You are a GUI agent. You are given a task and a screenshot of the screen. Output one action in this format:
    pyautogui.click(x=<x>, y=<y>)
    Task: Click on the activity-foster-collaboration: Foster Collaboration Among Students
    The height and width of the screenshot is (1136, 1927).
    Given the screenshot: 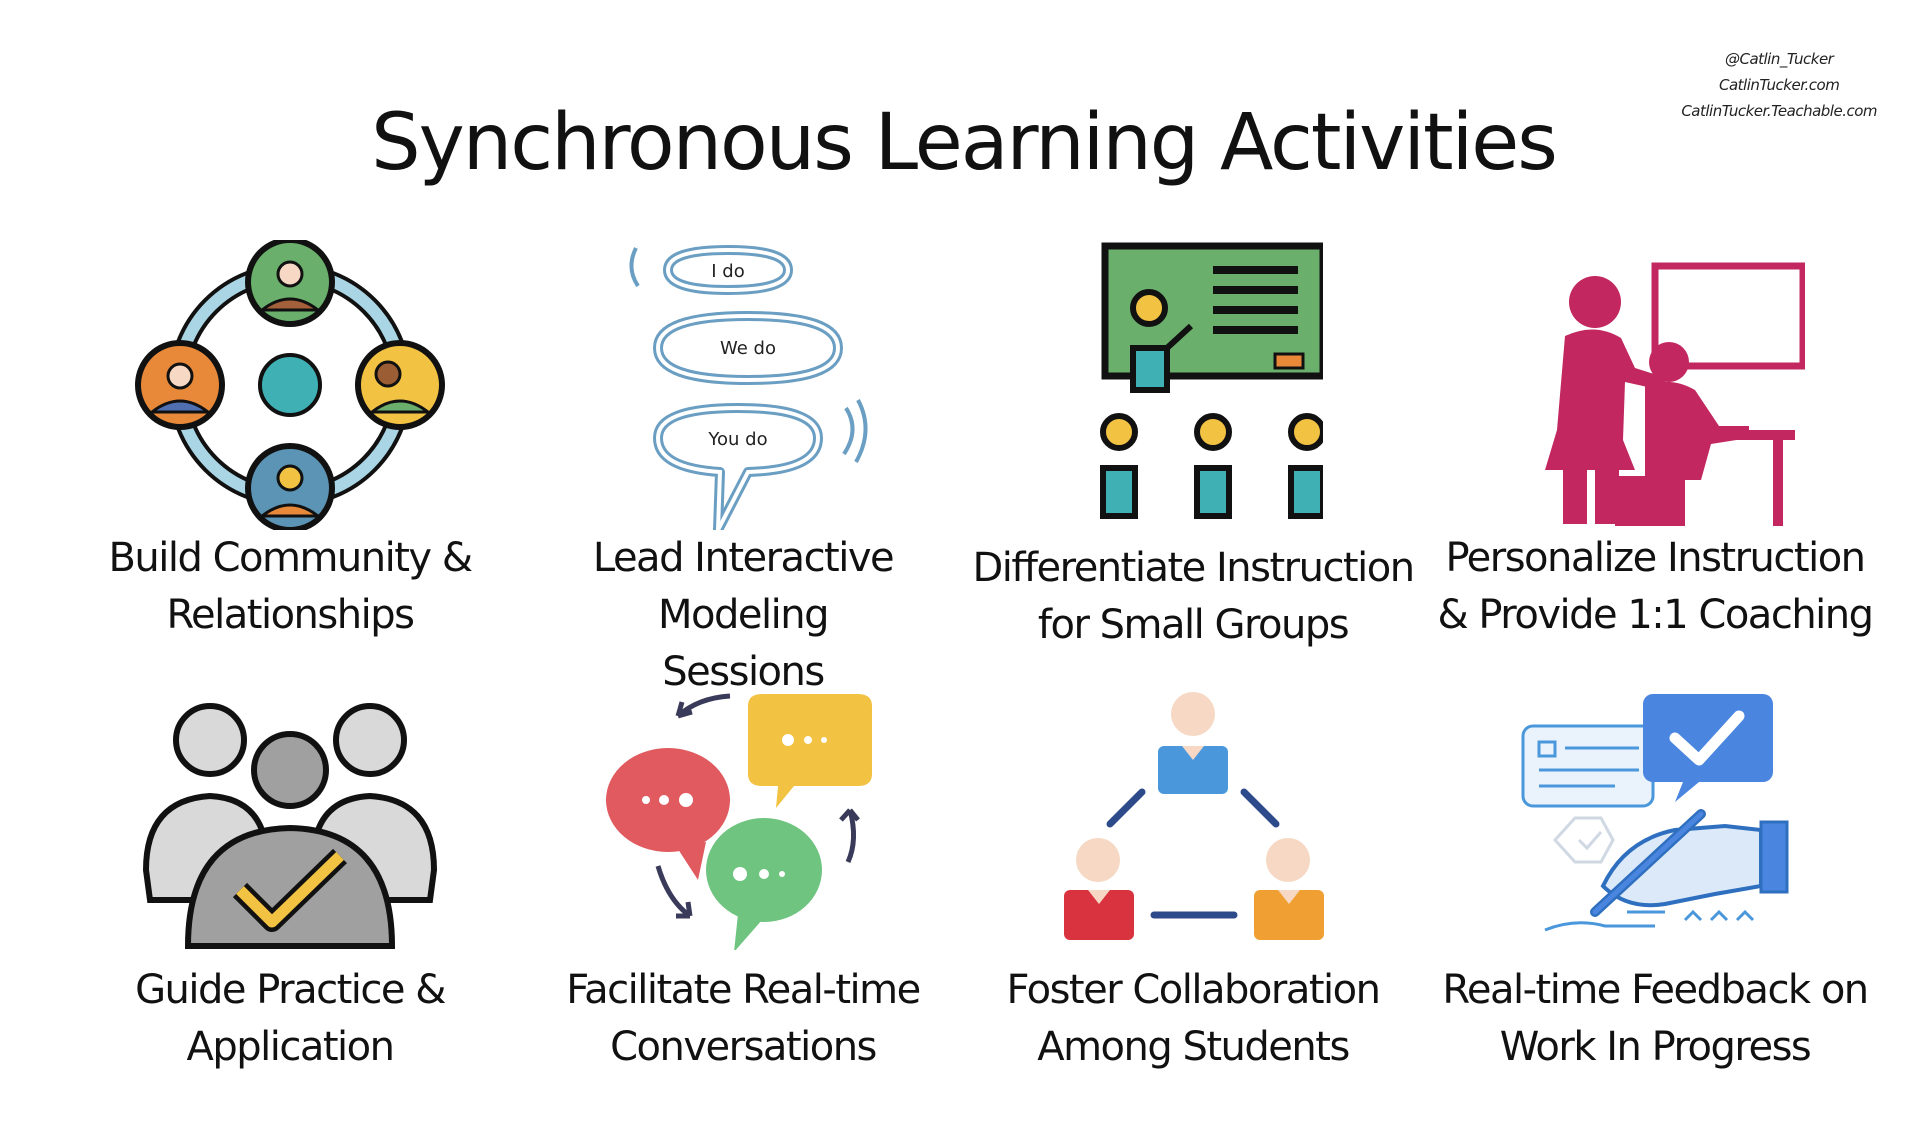 What is the action you would take?
    pyautogui.click(x=1193, y=905)
    